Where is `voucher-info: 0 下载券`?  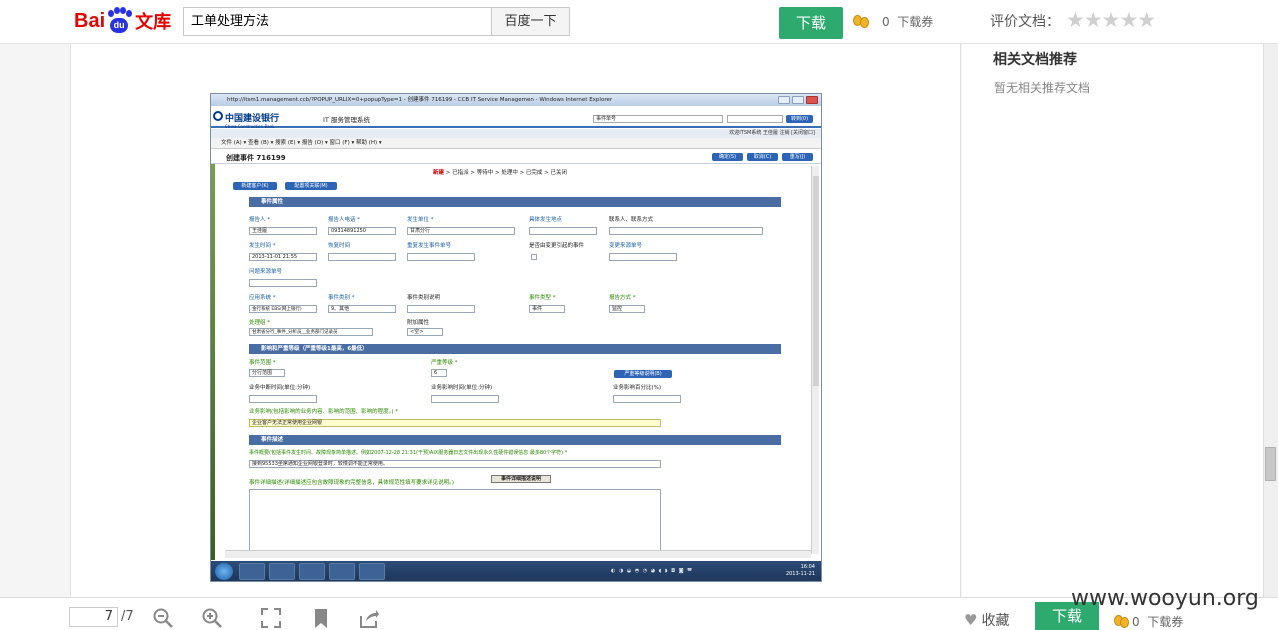
voucher-info: 0 下载券 is located at coordinates (907, 21).